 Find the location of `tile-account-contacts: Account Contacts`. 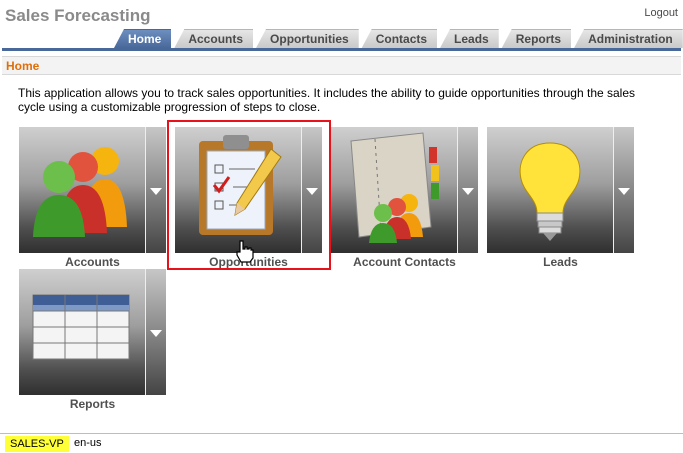

tile-account-contacts: Account Contacts is located at coordinates (404, 201).